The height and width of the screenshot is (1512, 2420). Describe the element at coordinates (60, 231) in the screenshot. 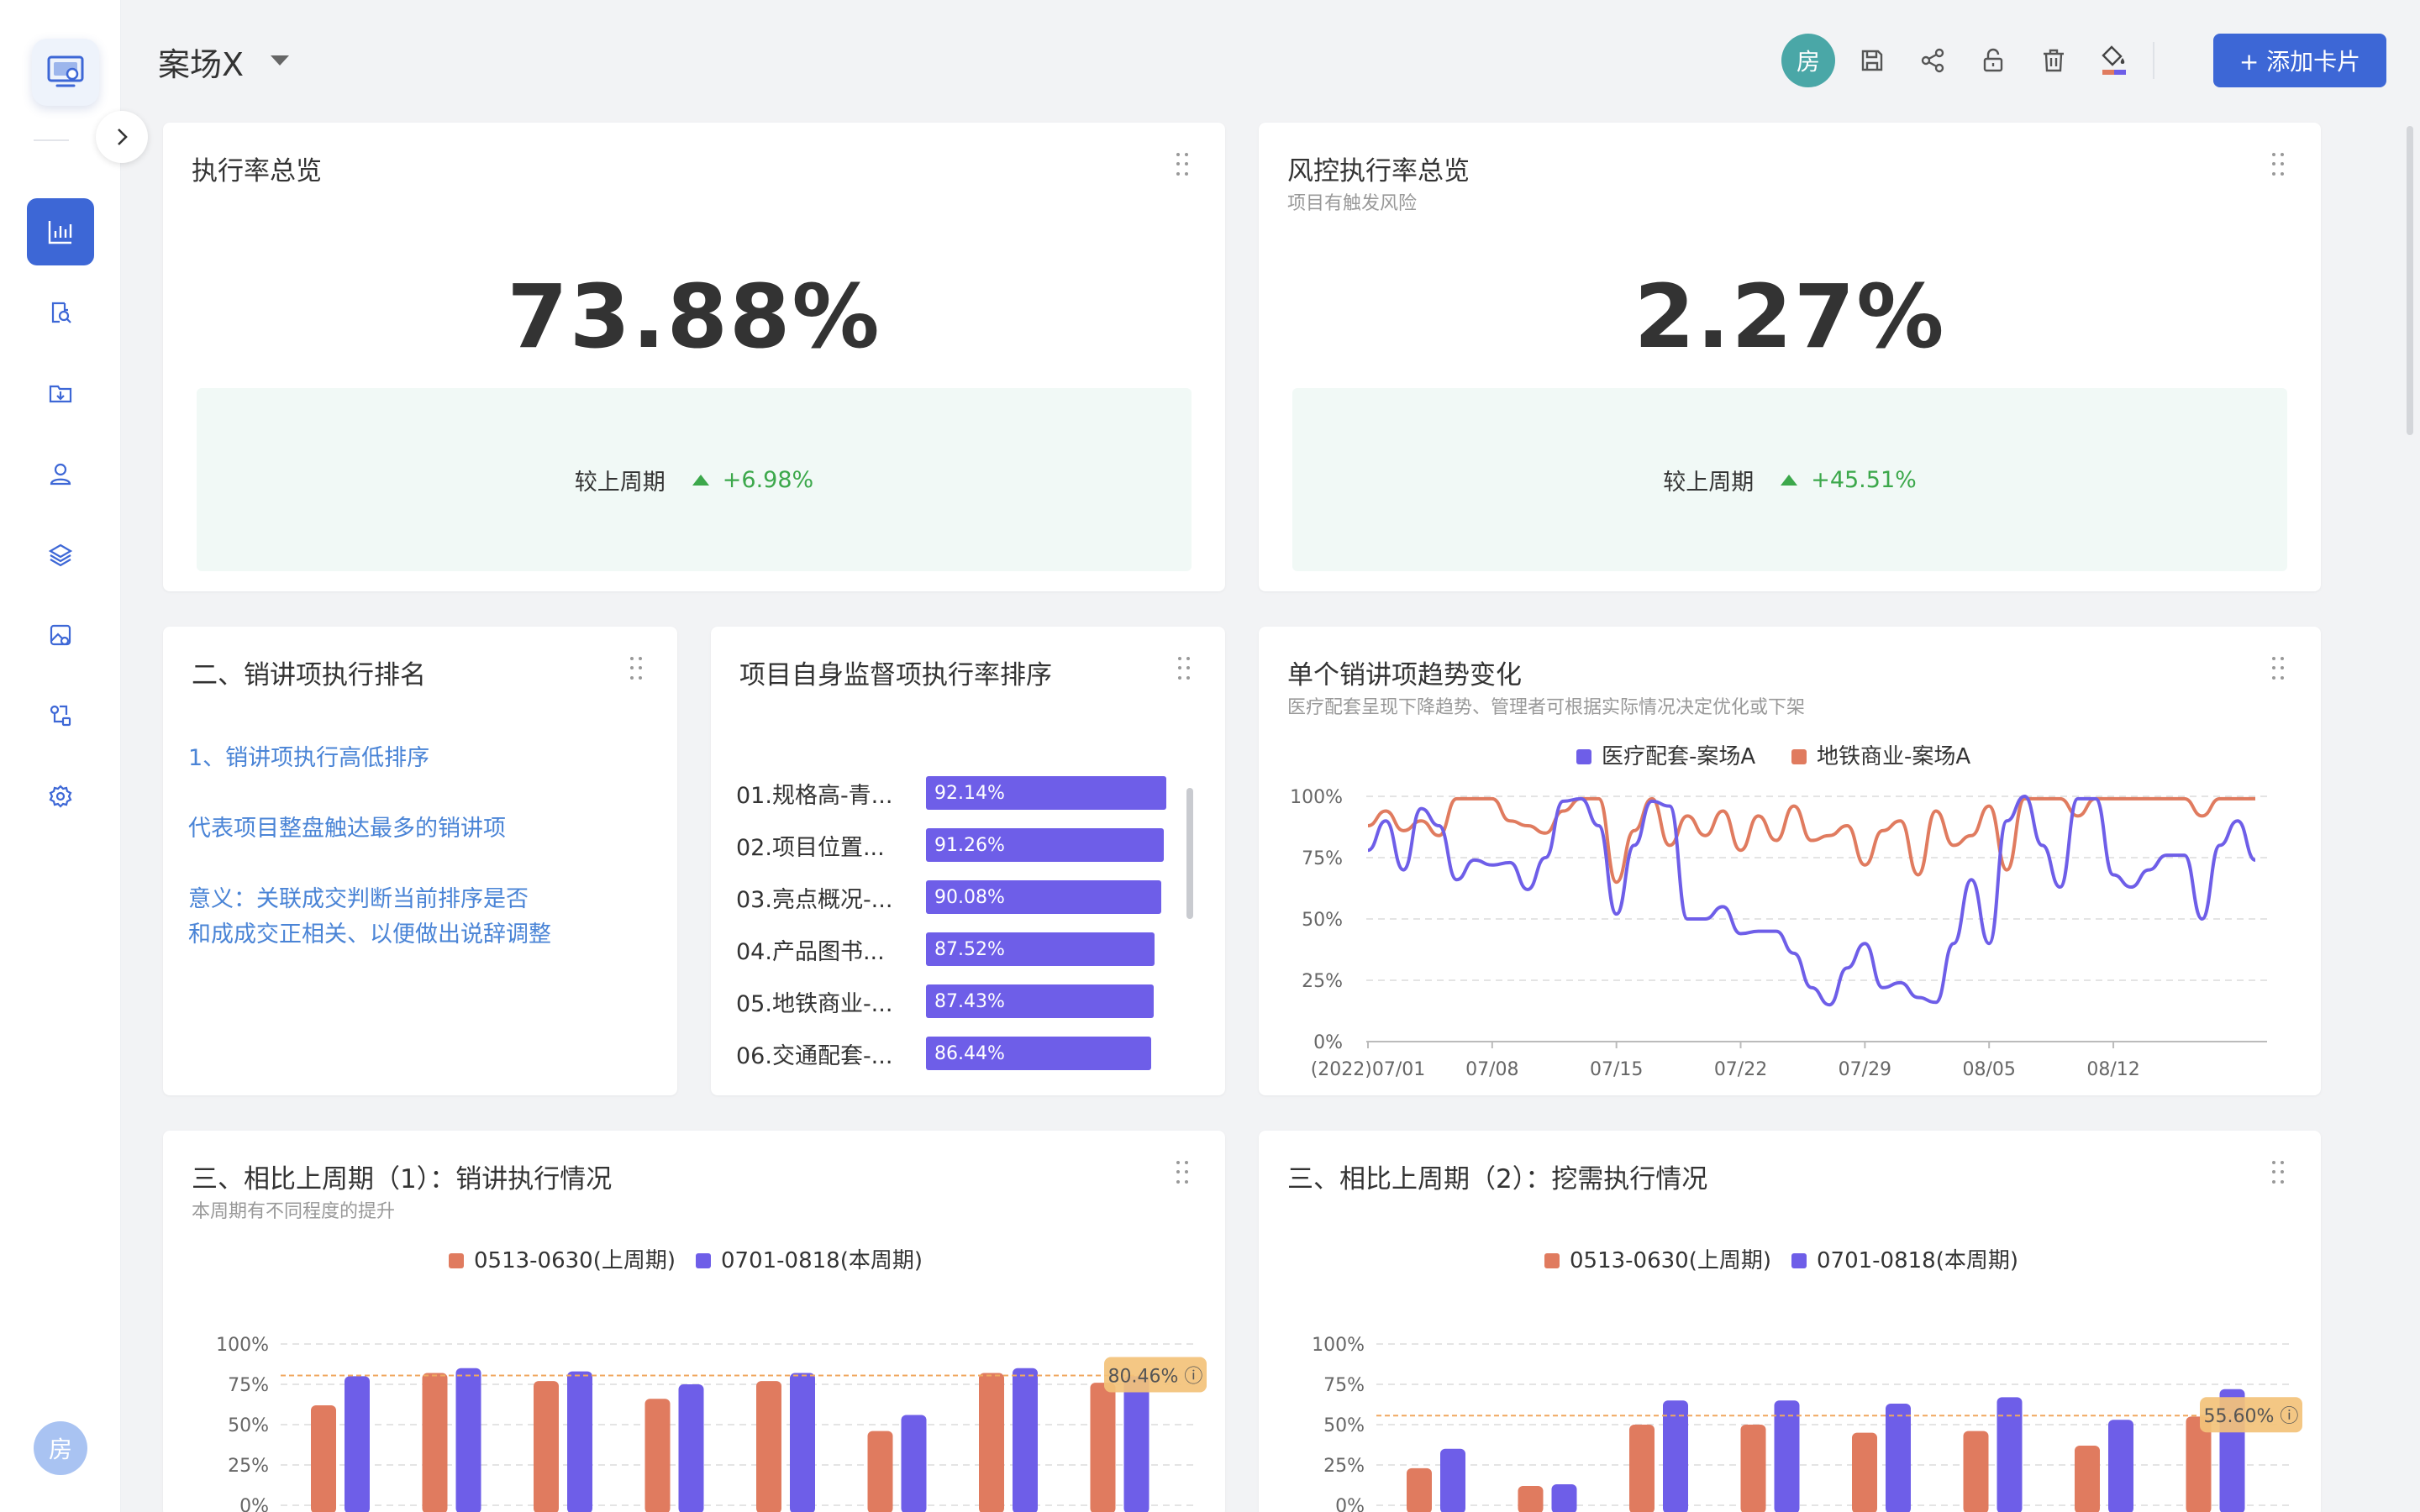

I see `sidebar-item-dashboard` at that location.